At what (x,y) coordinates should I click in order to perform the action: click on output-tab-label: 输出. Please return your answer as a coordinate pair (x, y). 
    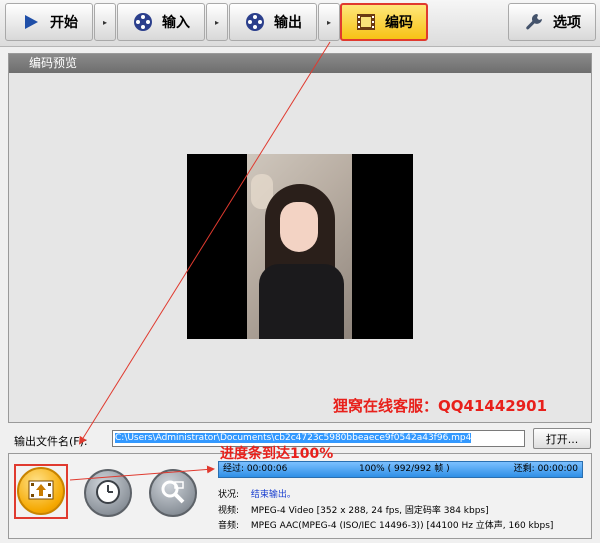
    Looking at the image, I should click on (288, 23).